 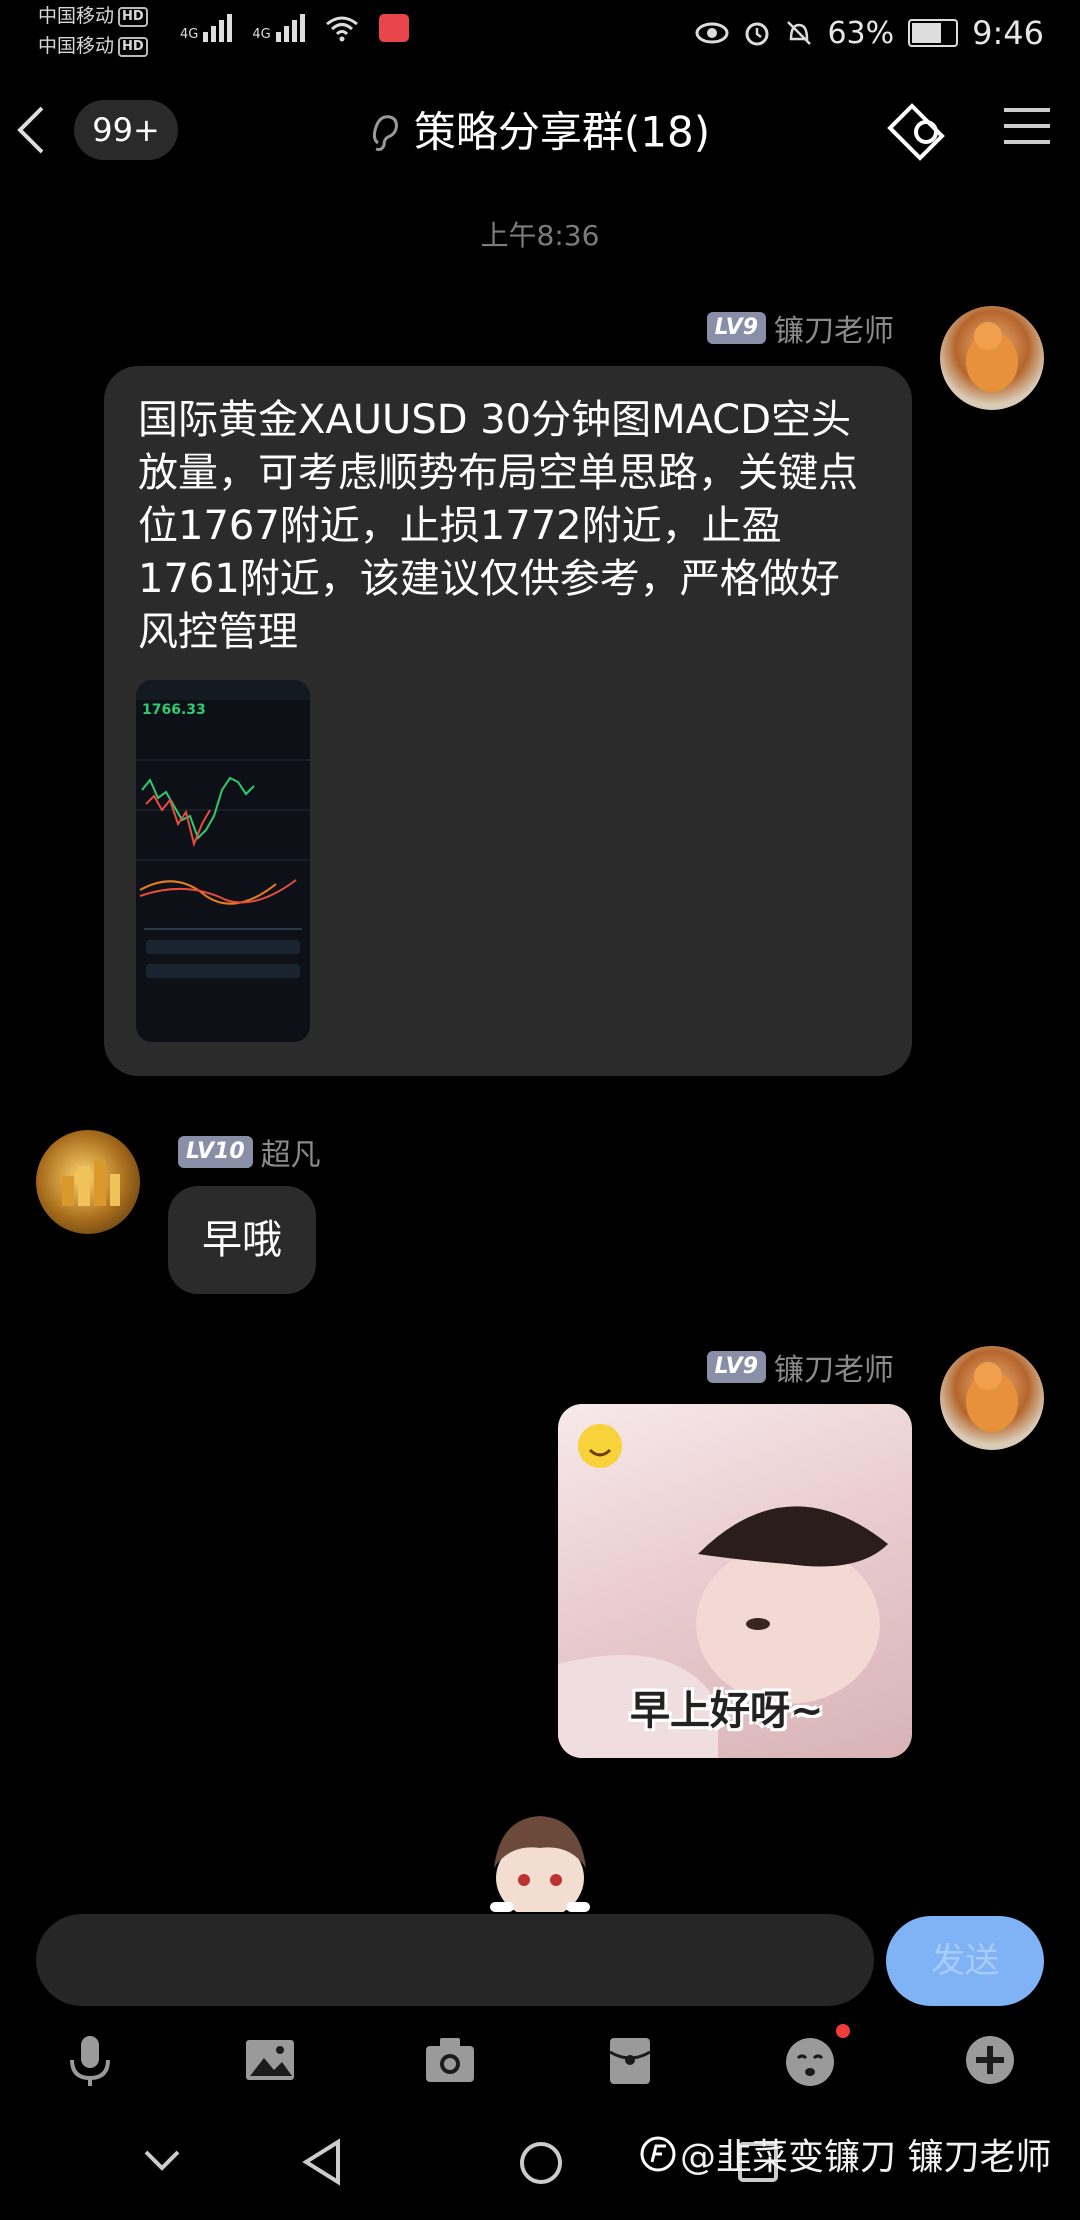 I want to click on back-triangle-icon, so click(x=322, y=2162).